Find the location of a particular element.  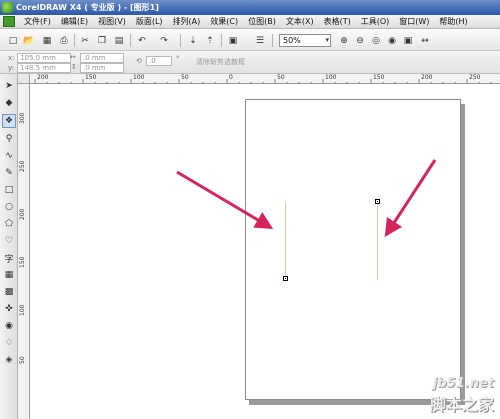

ruler-left-label: 100 is located at coordinates (22, 310).